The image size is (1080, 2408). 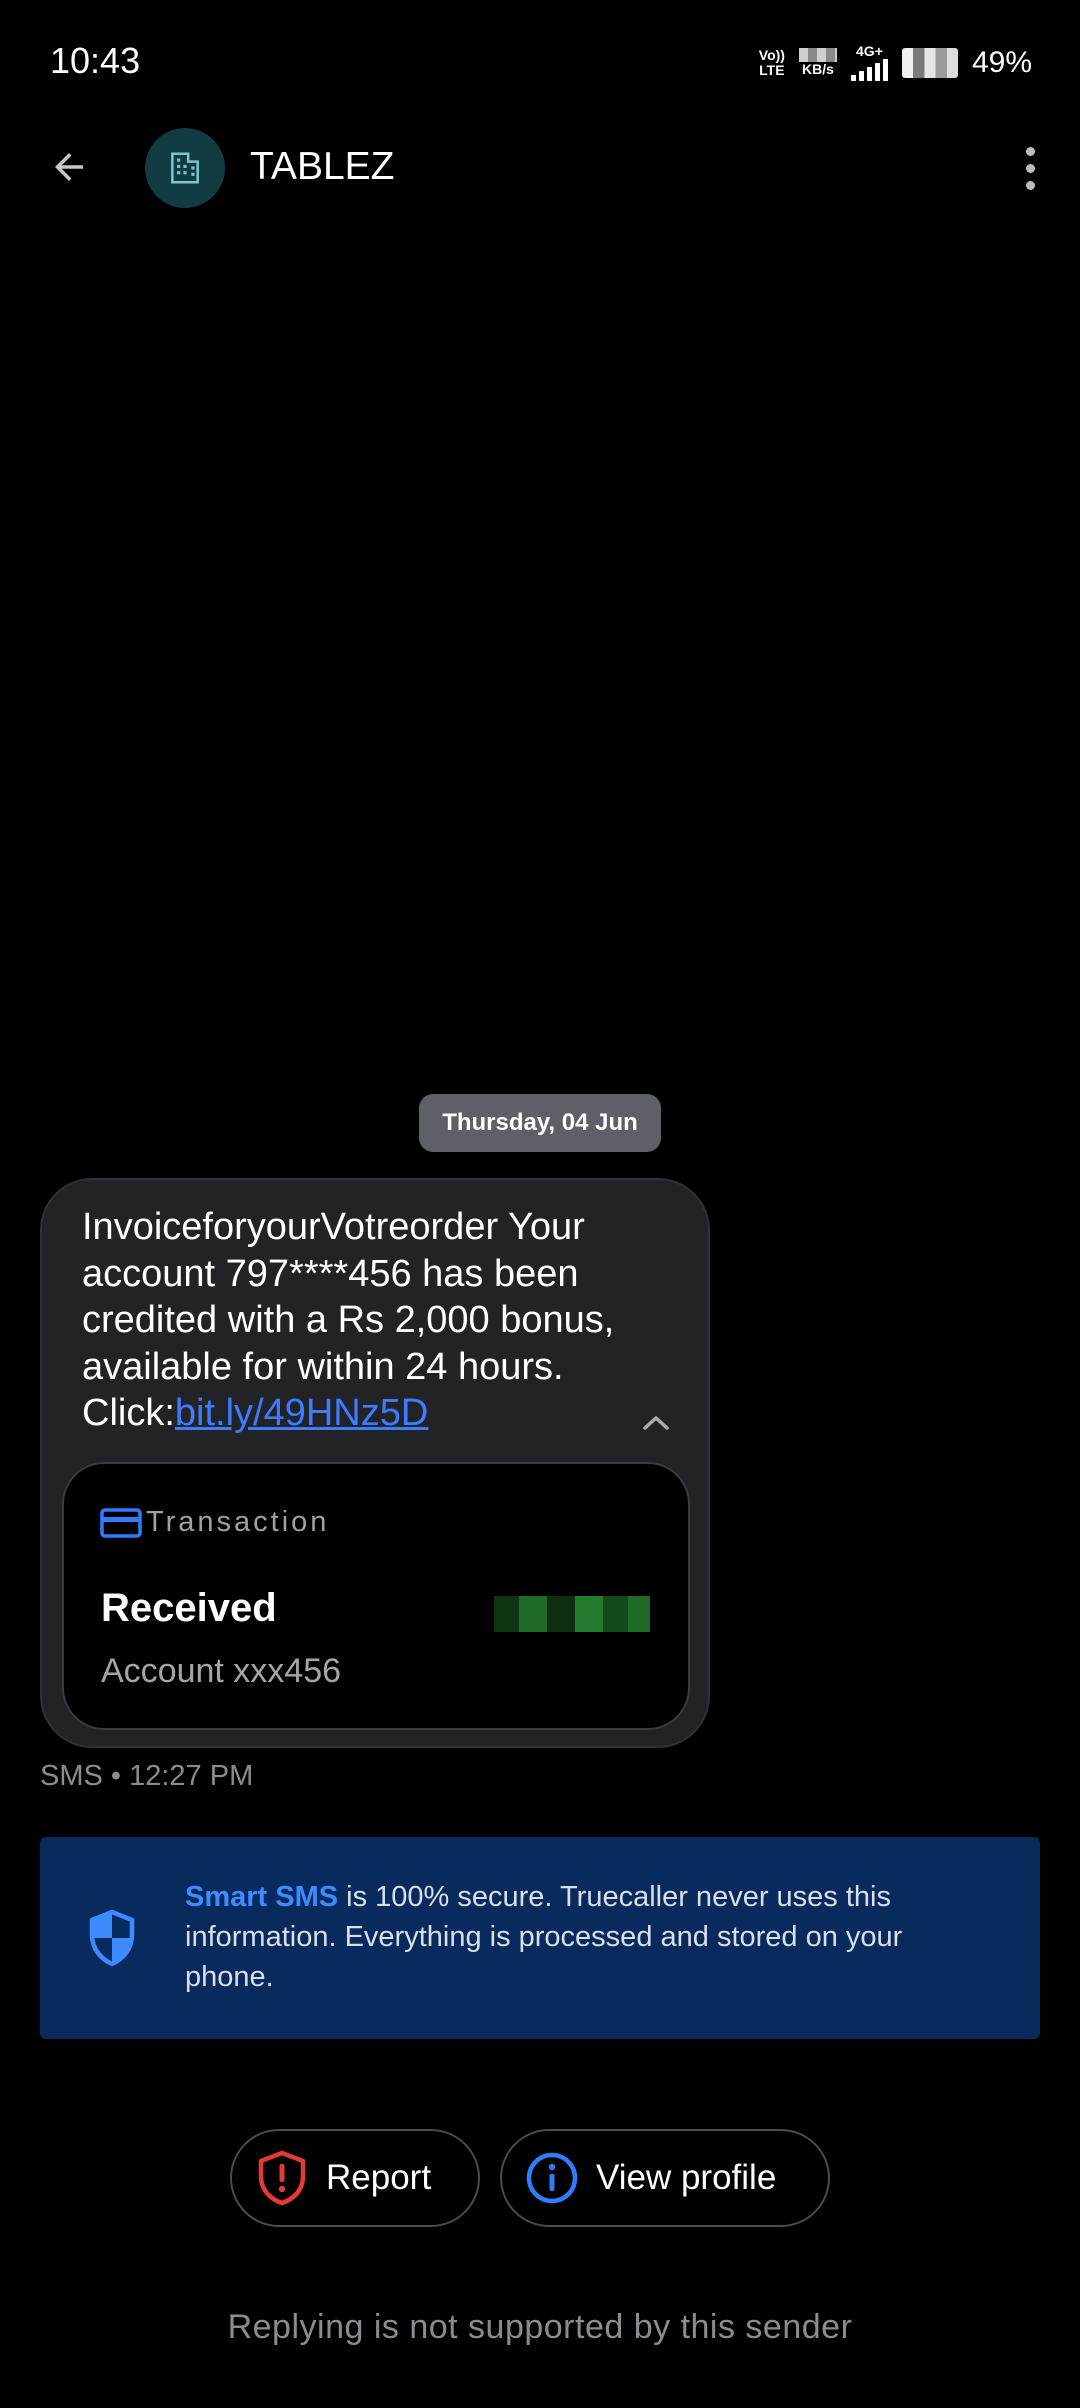 What do you see at coordinates (929, 62) in the screenshot?
I see `battery-icon` at bounding box center [929, 62].